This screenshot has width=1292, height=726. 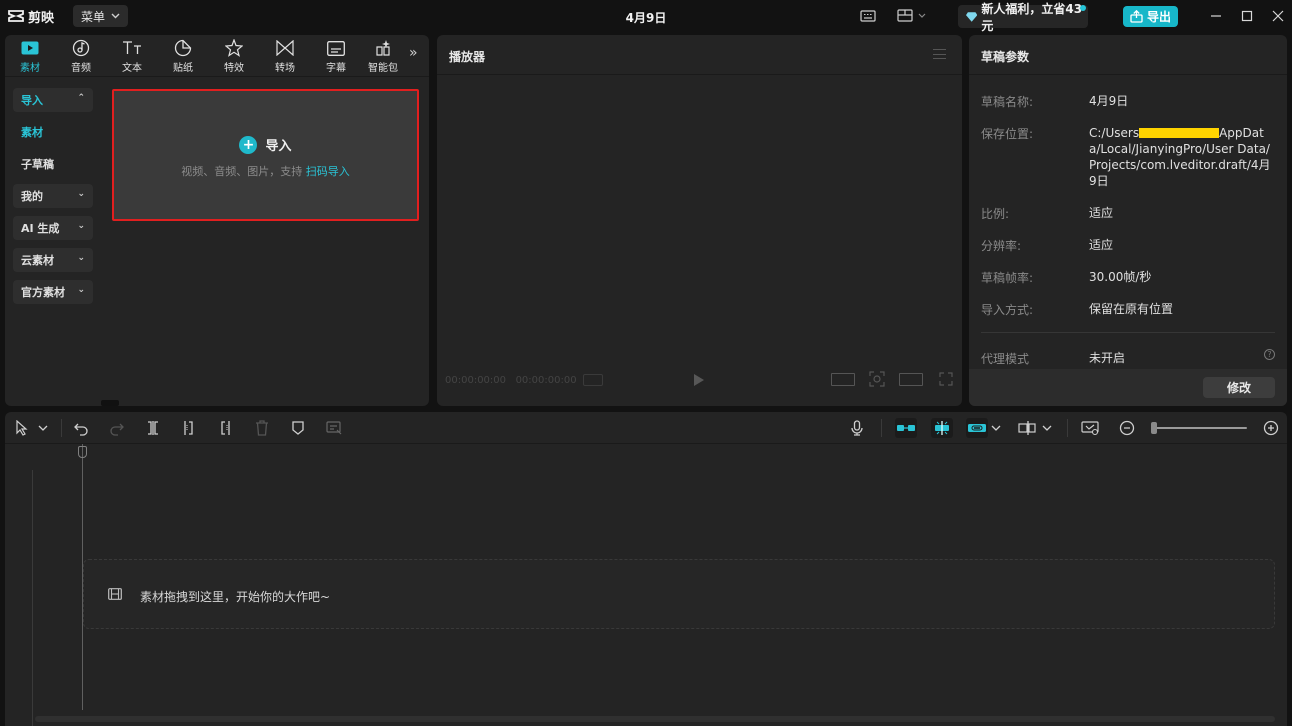 I want to click on panel-resize-handle, so click(x=110, y=403).